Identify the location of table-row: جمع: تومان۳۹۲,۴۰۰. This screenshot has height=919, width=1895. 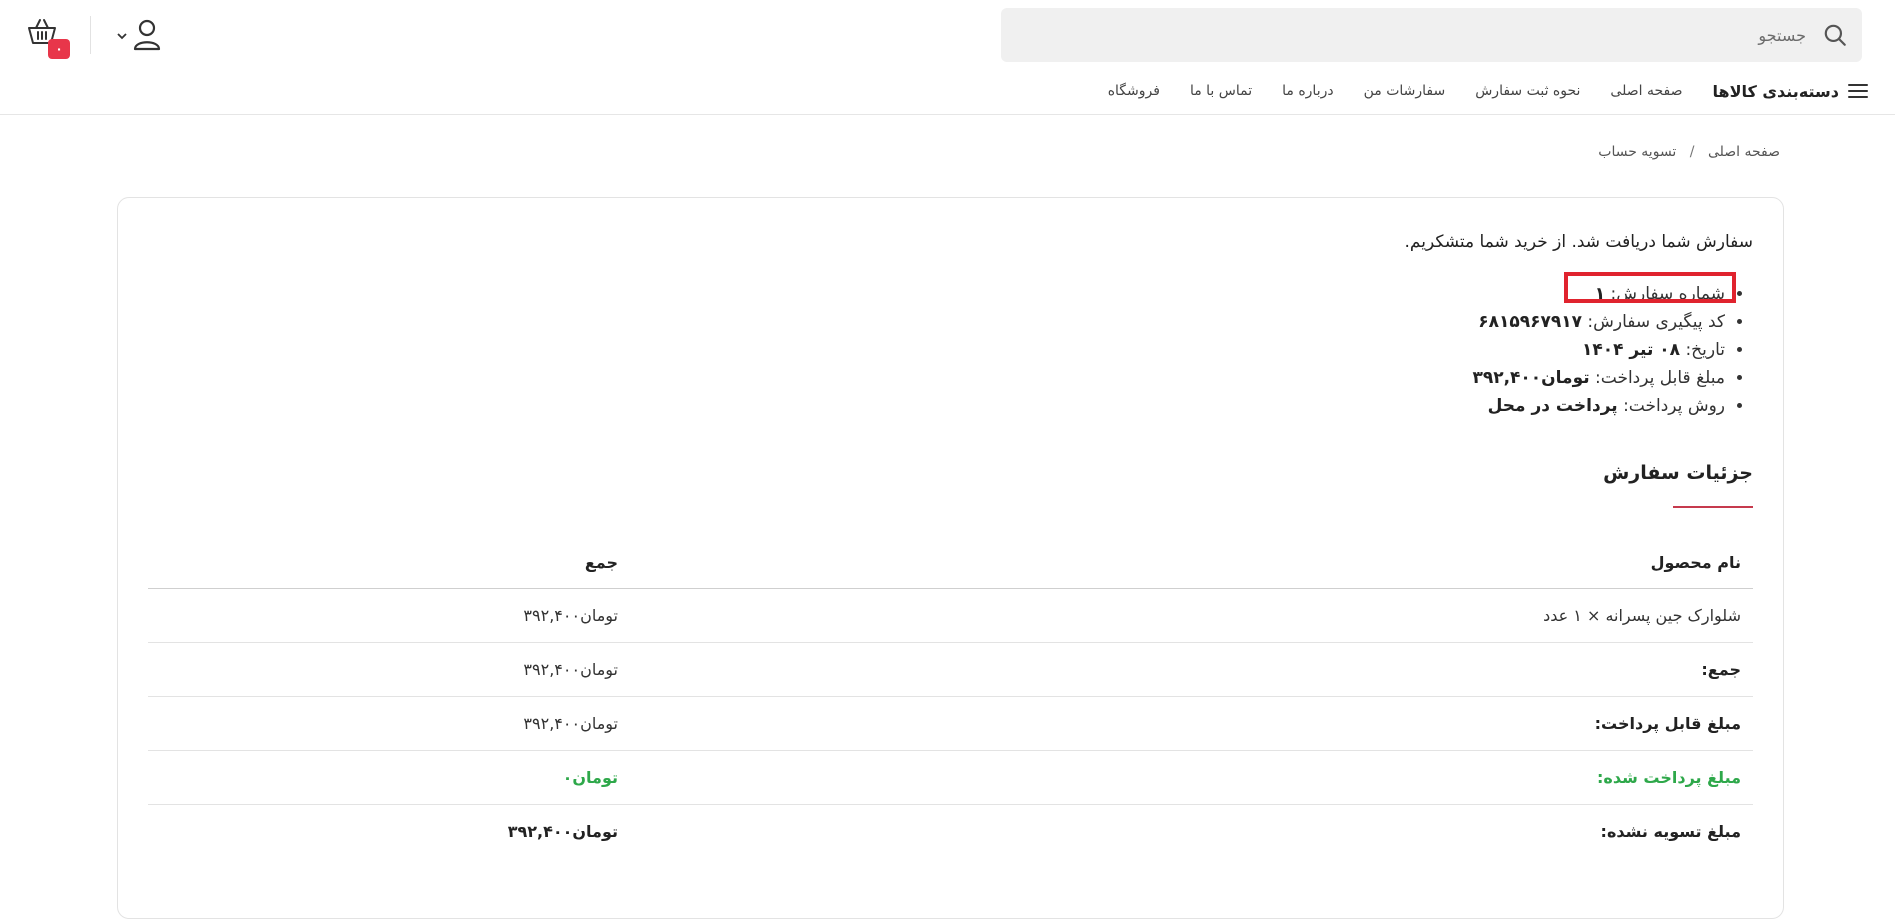
(950, 670).